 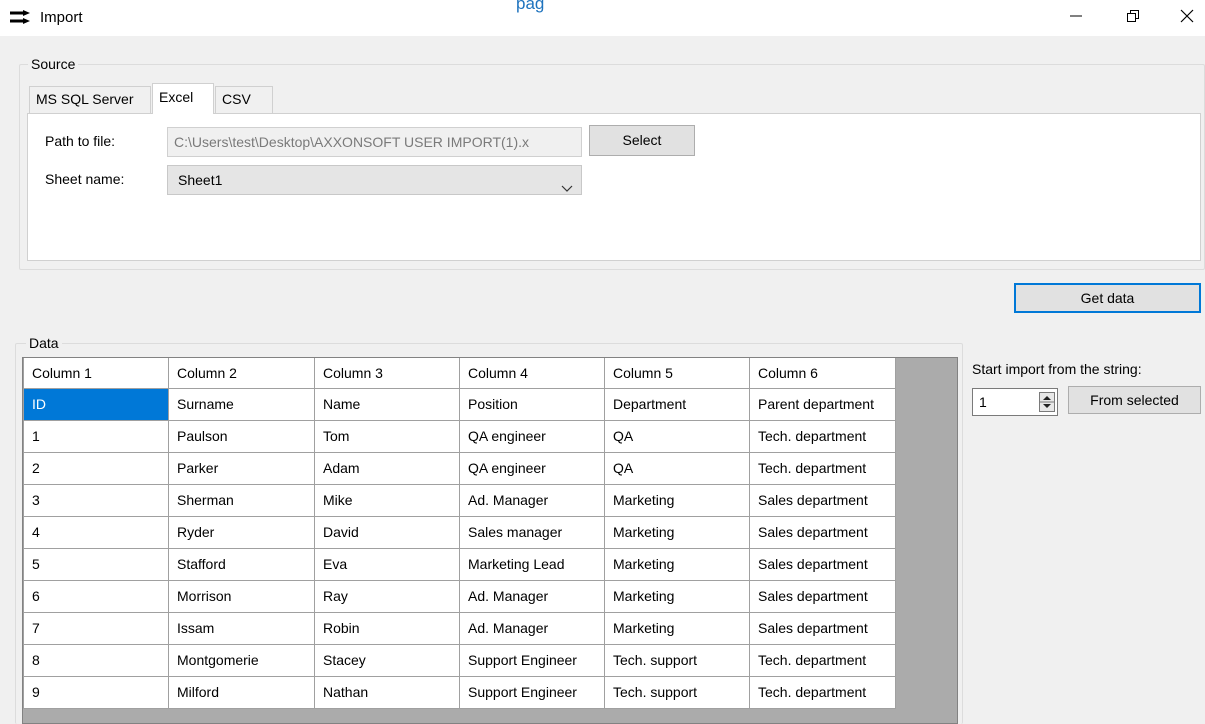 What do you see at coordinates (387, 596) in the screenshot?
I see `table-cell: Ray` at bounding box center [387, 596].